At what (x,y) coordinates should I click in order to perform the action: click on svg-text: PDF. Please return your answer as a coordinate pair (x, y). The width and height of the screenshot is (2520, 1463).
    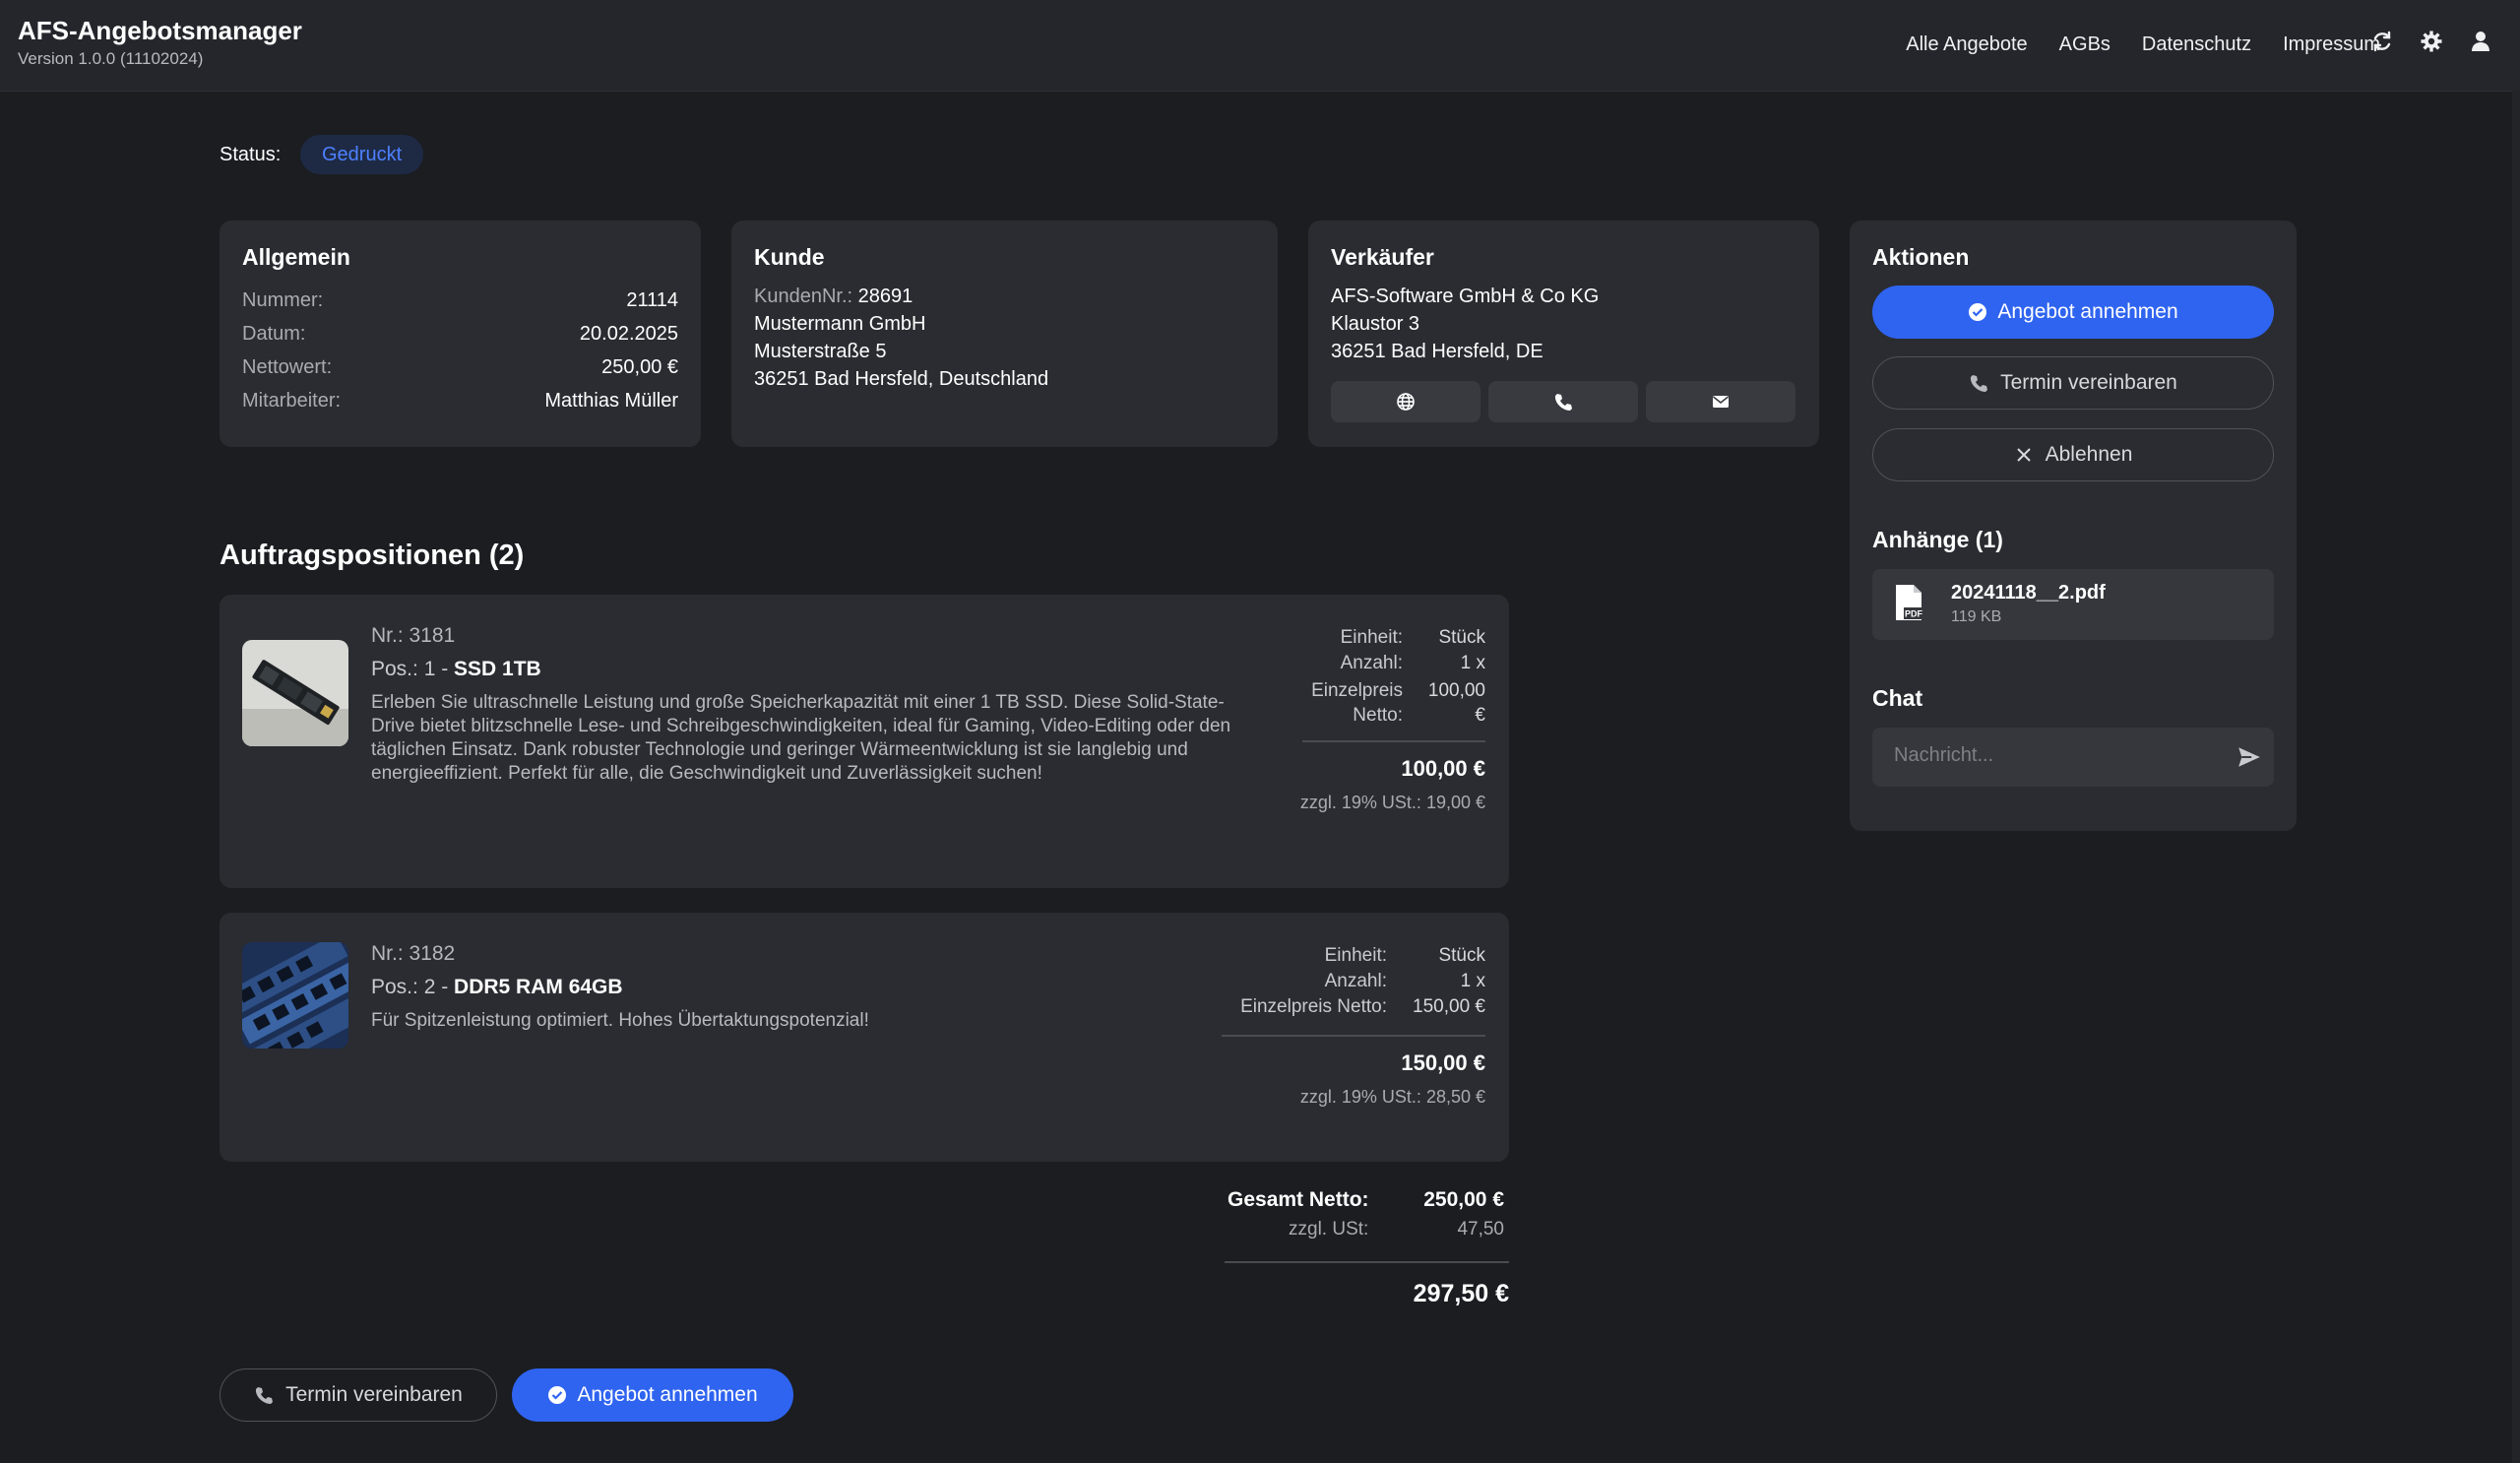
    Looking at the image, I should click on (1914, 614).